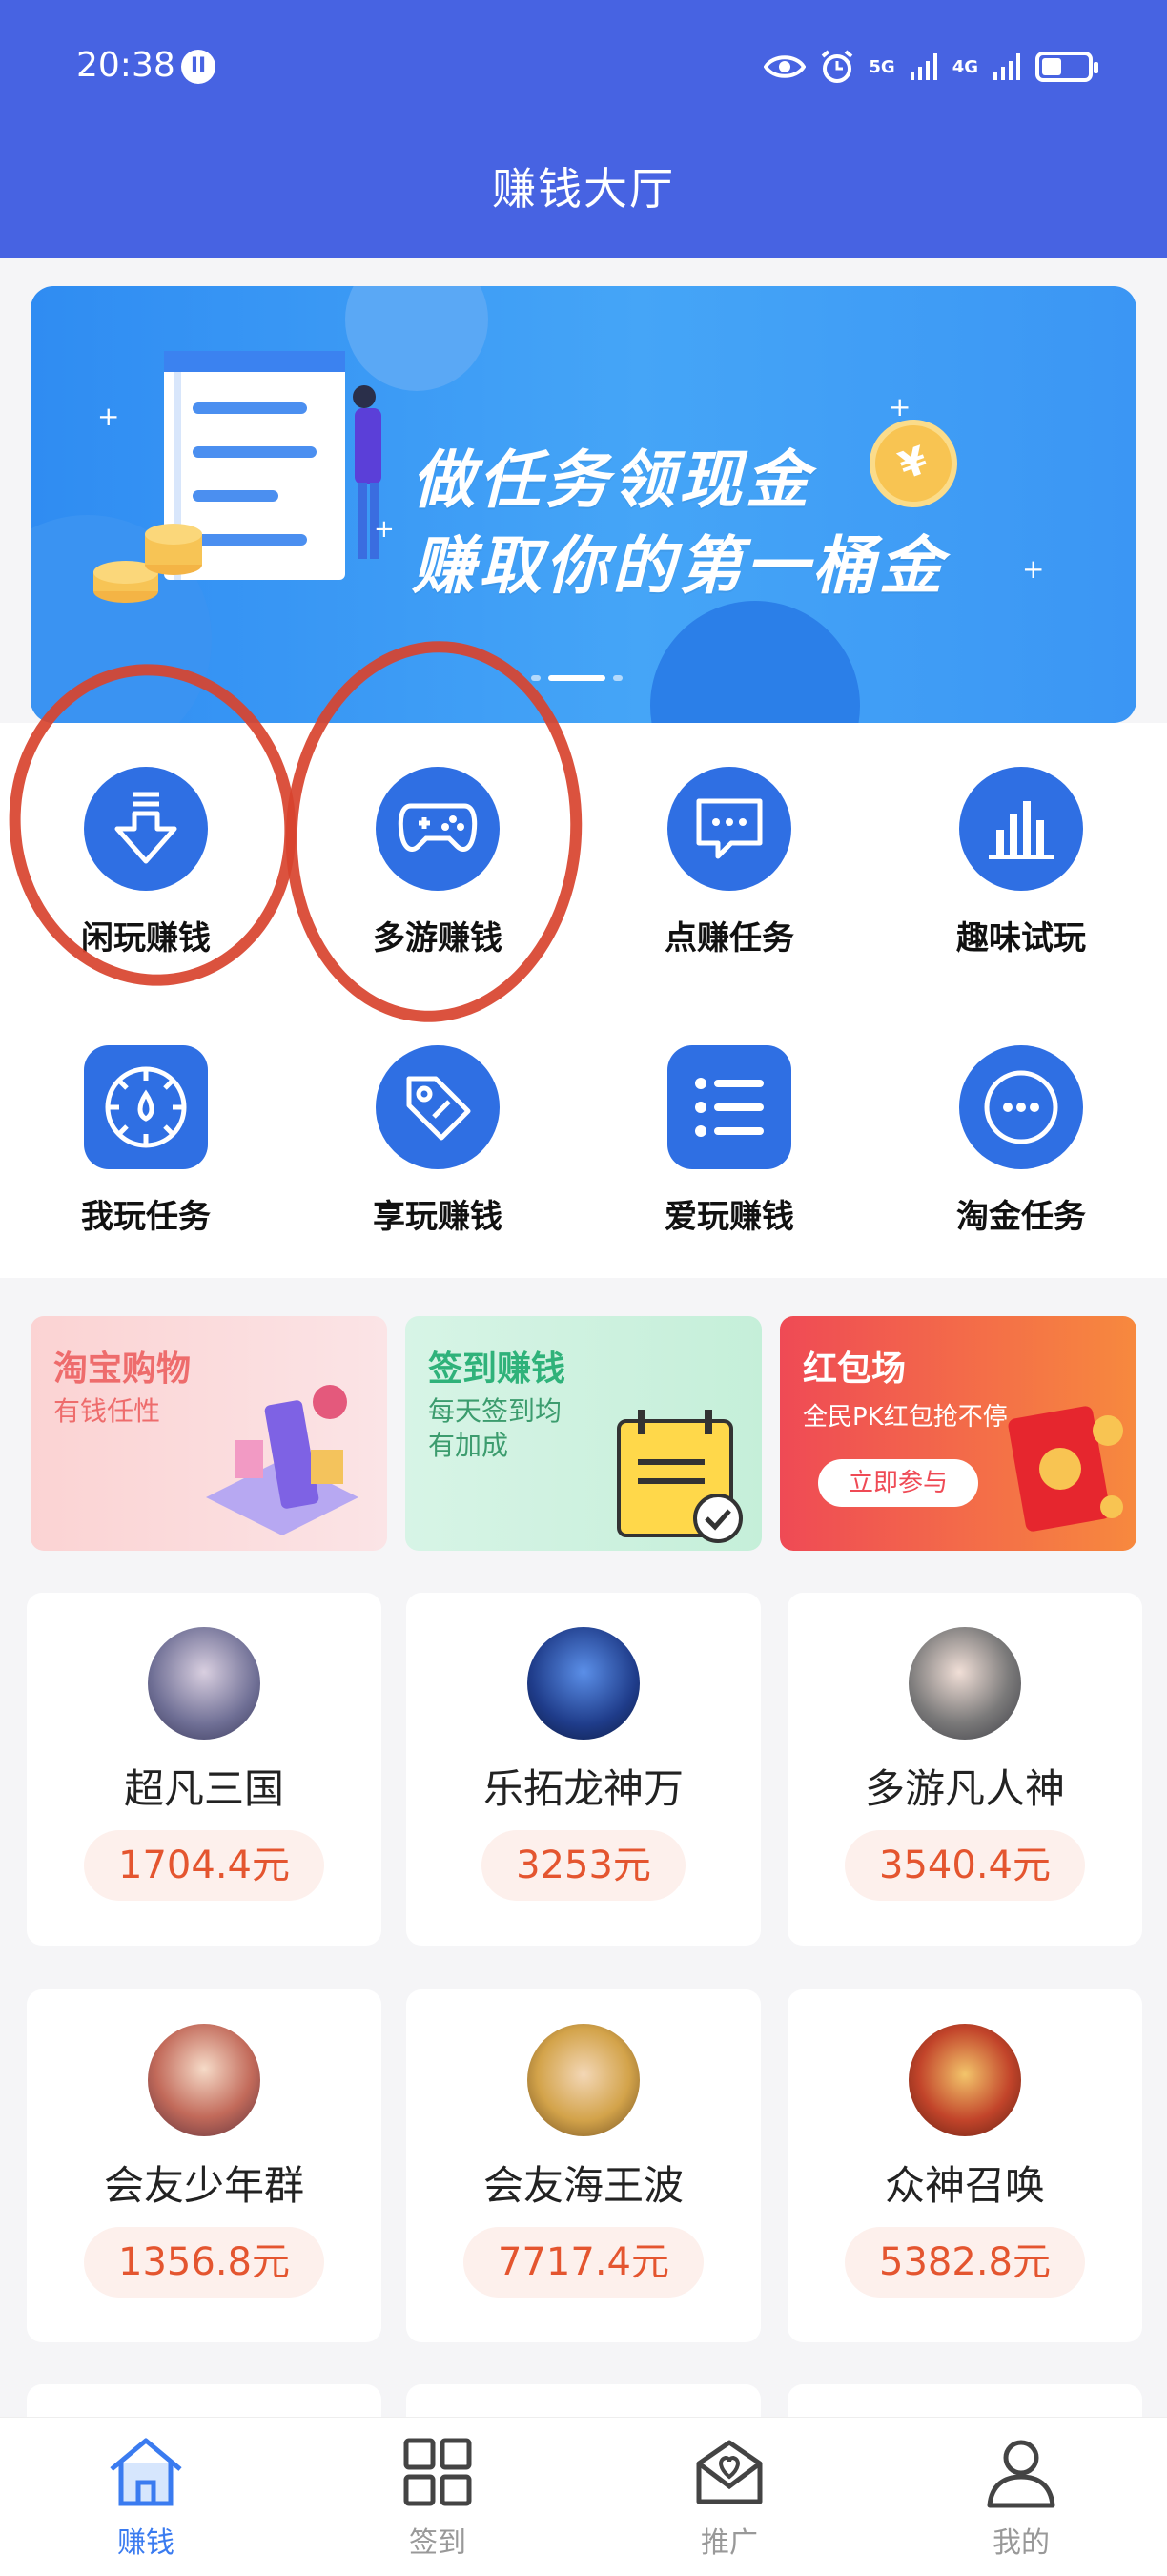 The height and width of the screenshot is (2576, 1167). Describe the element at coordinates (965, 2262) in the screenshot. I see `game-reward: 5382.8元` at that location.